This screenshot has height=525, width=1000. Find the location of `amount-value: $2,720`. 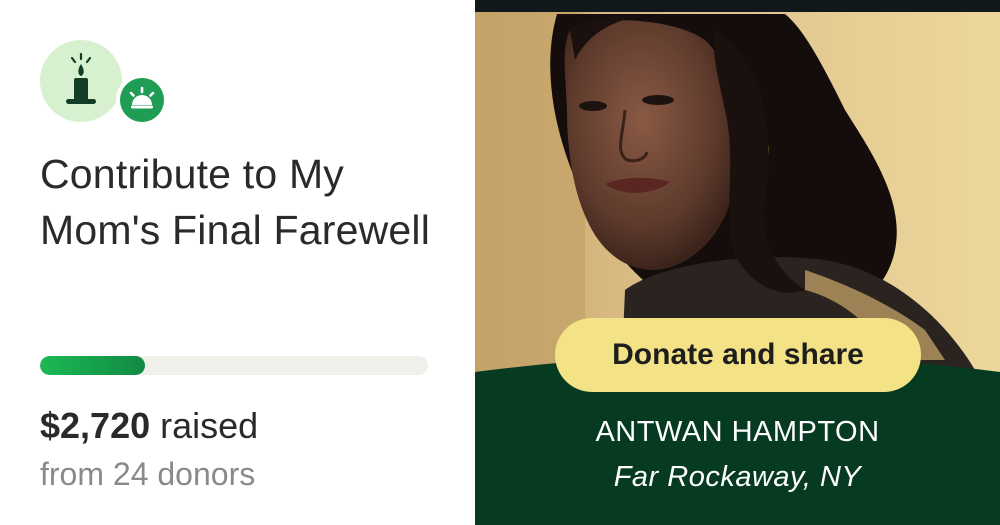

amount-value: $2,720 is located at coordinates (95, 425).